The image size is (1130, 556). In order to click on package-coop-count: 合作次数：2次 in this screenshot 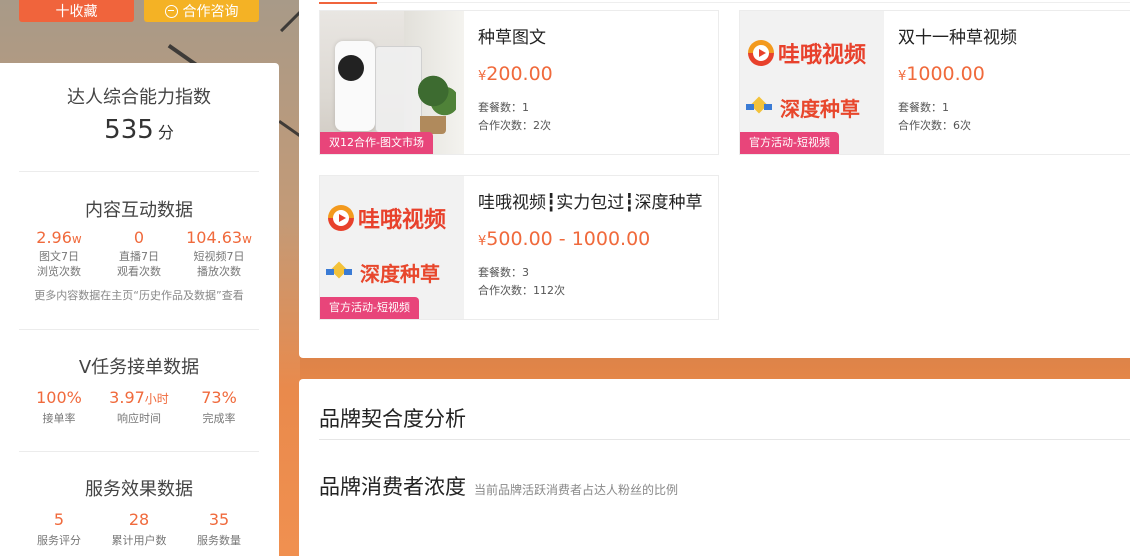, I will do `click(514, 125)`.